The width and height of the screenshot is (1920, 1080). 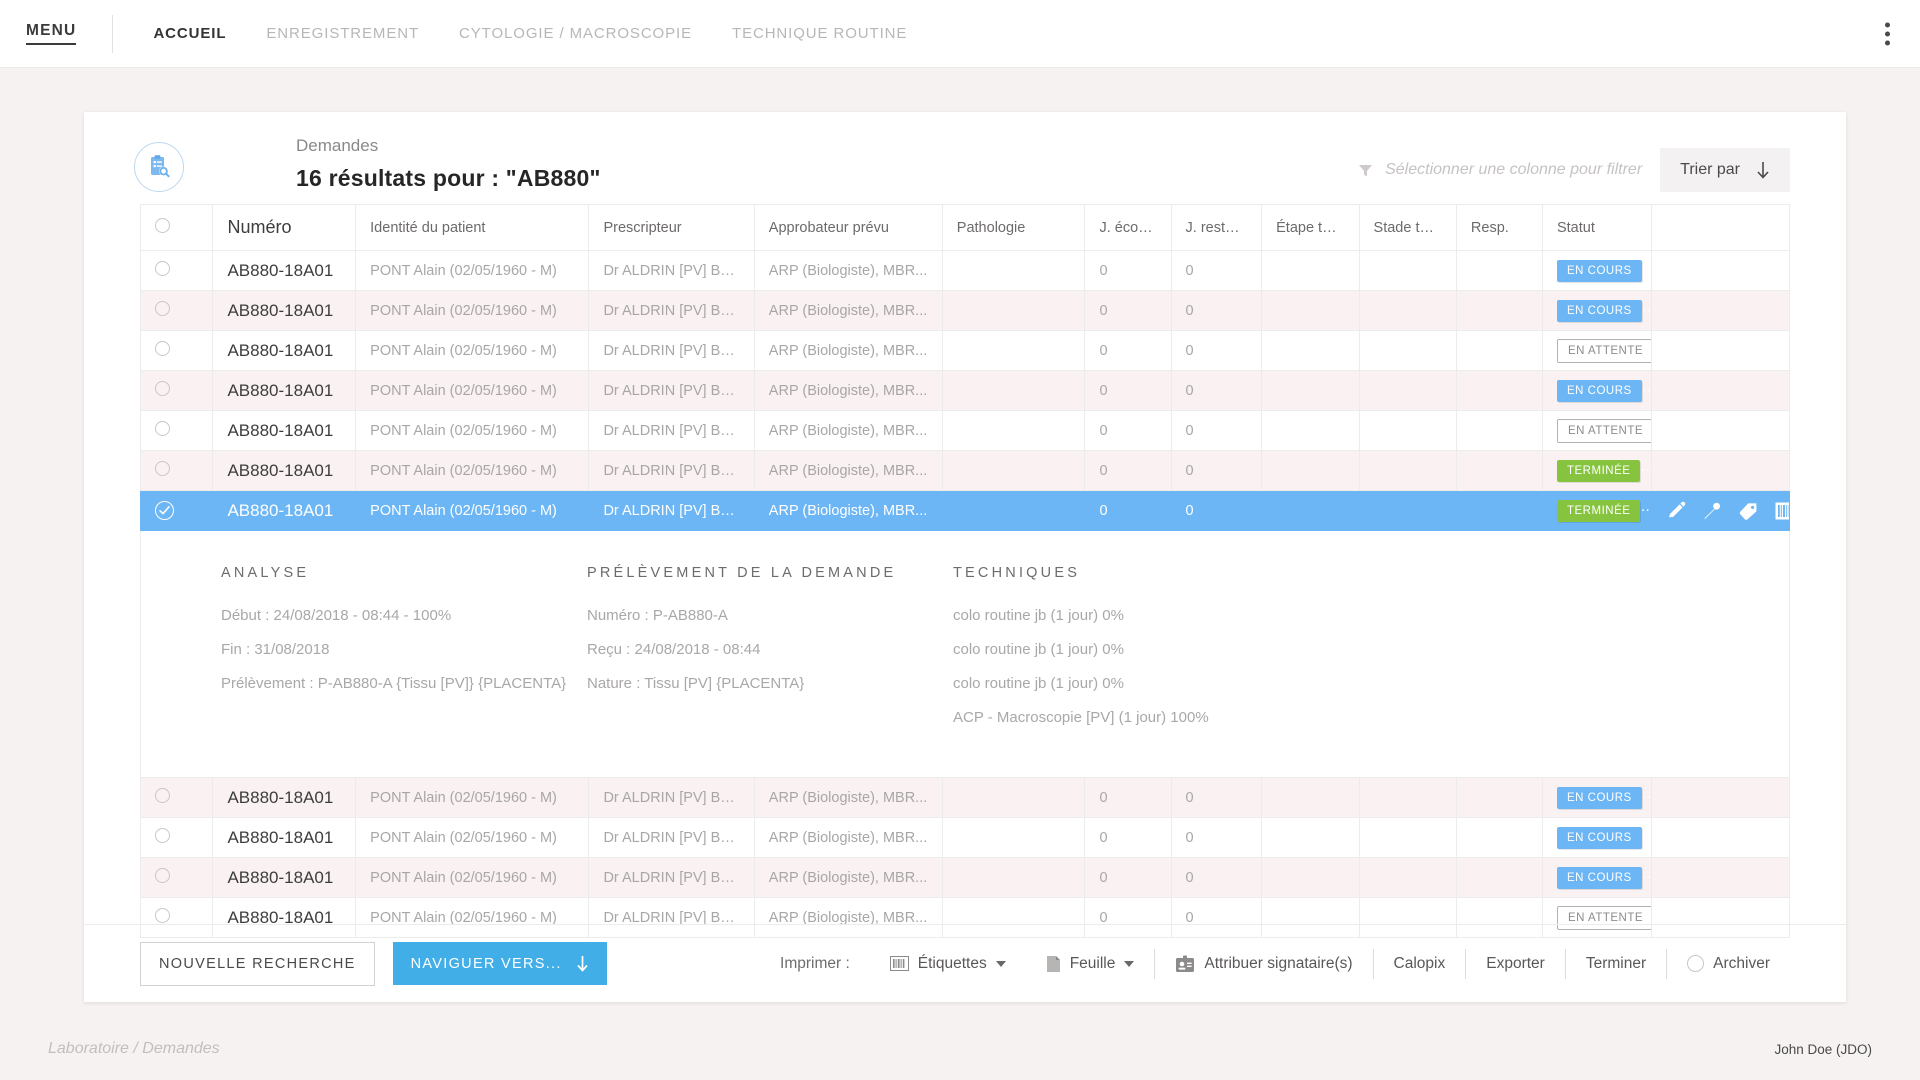 What do you see at coordinates (1420, 964) in the screenshot?
I see `calopix-button: Calopix` at bounding box center [1420, 964].